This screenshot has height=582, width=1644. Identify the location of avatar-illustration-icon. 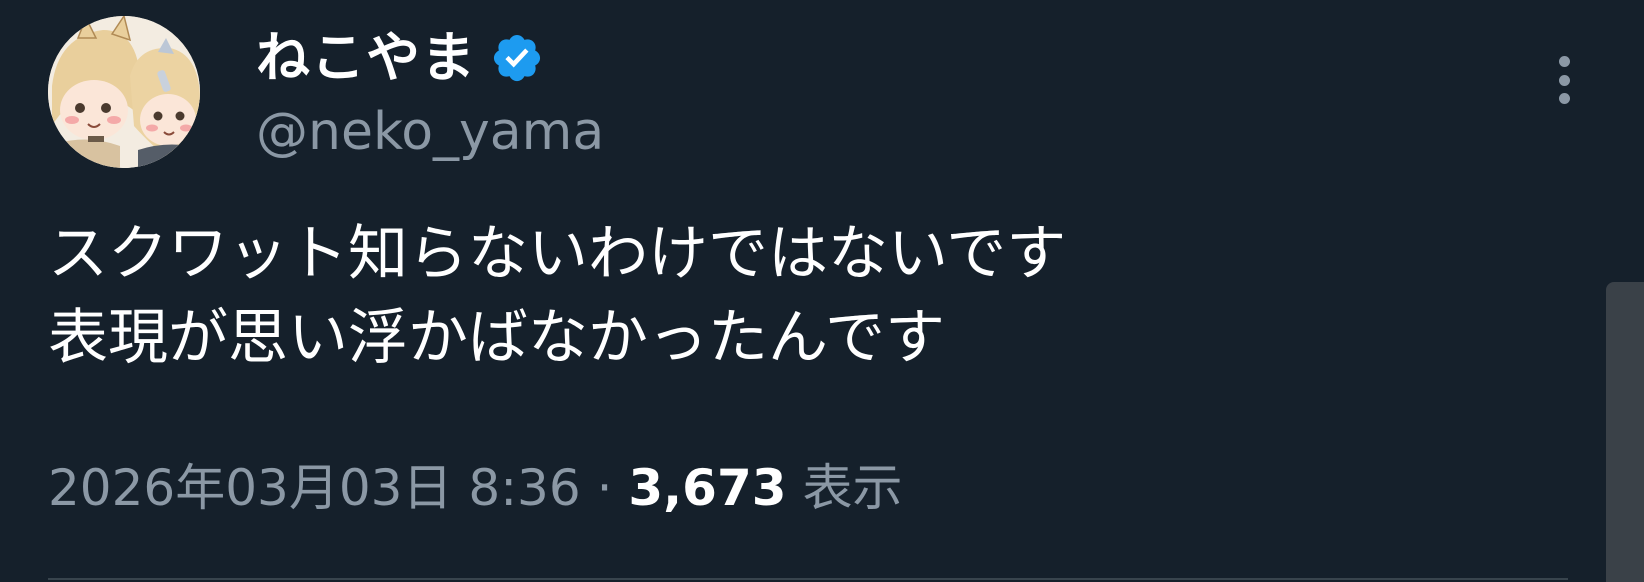
(124, 92).